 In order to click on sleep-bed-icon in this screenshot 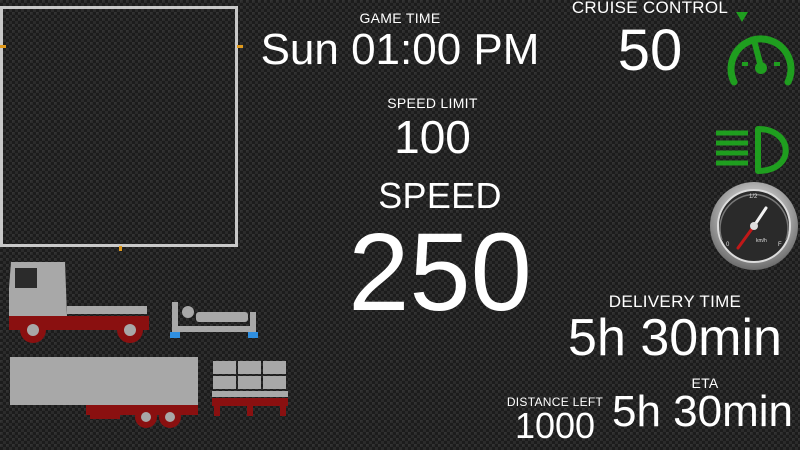, I will do `click(214, 320)`.